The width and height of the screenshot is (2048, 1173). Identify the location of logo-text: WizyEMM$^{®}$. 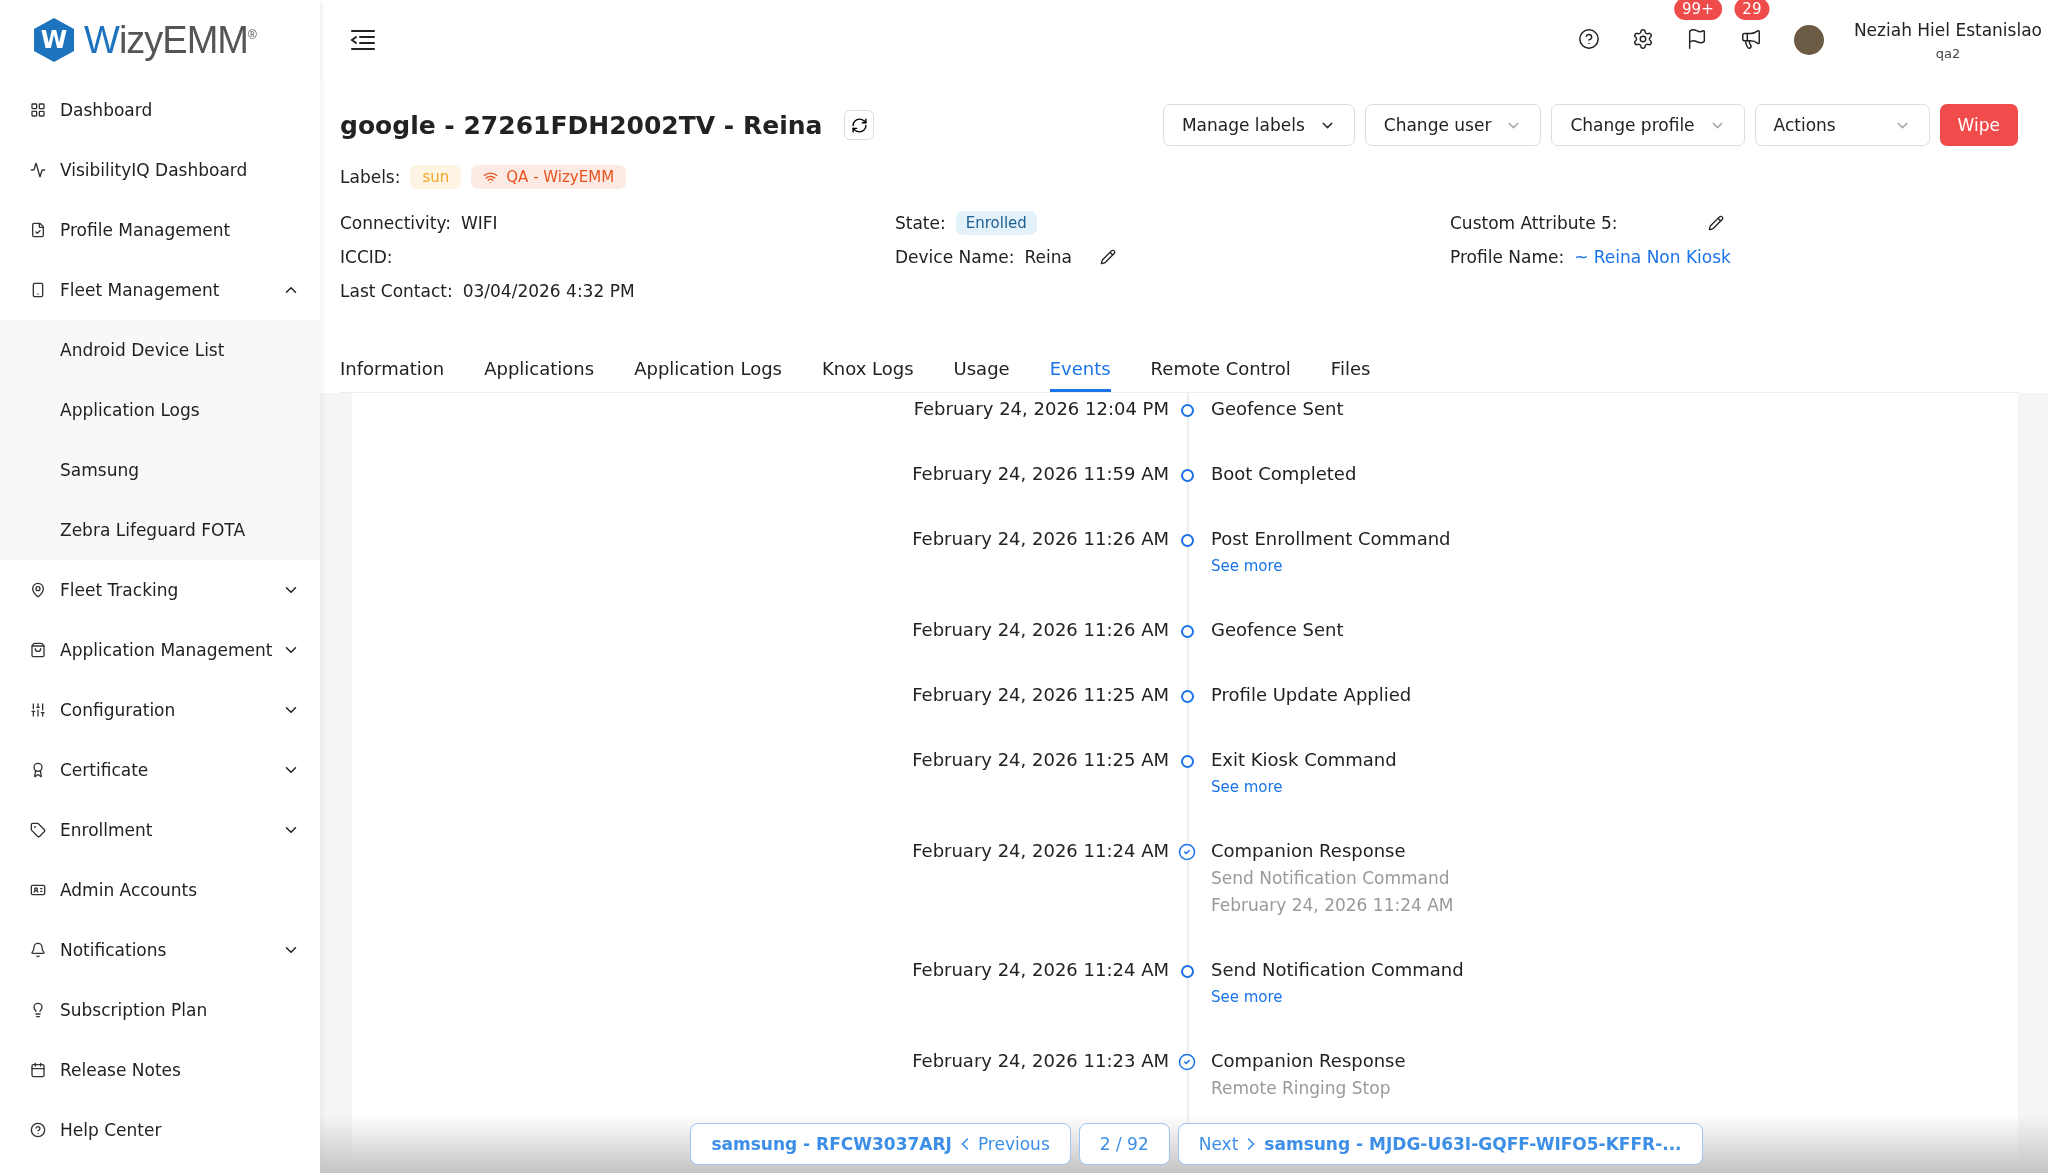
(170, 40).